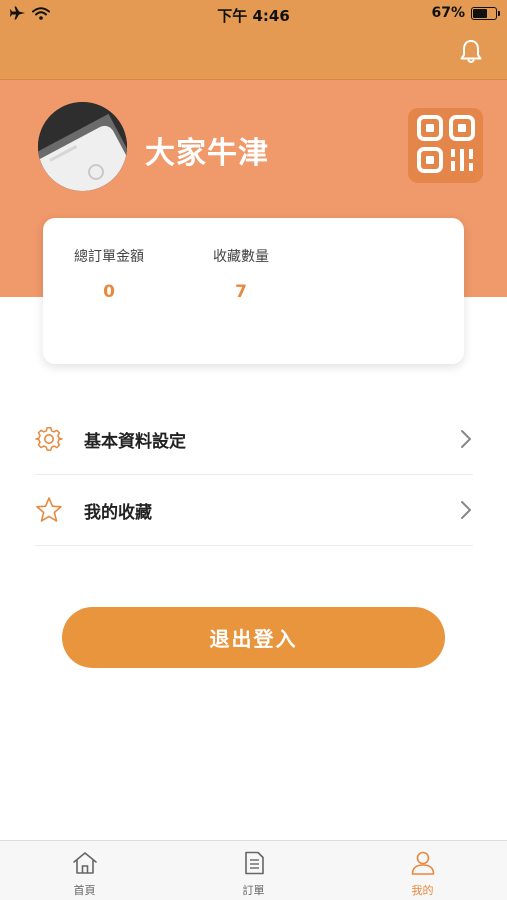 The width and height of the screenshot is (507, 900). What do you see at coordinates (241, 292) in the screenshot?
I see `stat-value: 7` at bounding box center [241, 292].